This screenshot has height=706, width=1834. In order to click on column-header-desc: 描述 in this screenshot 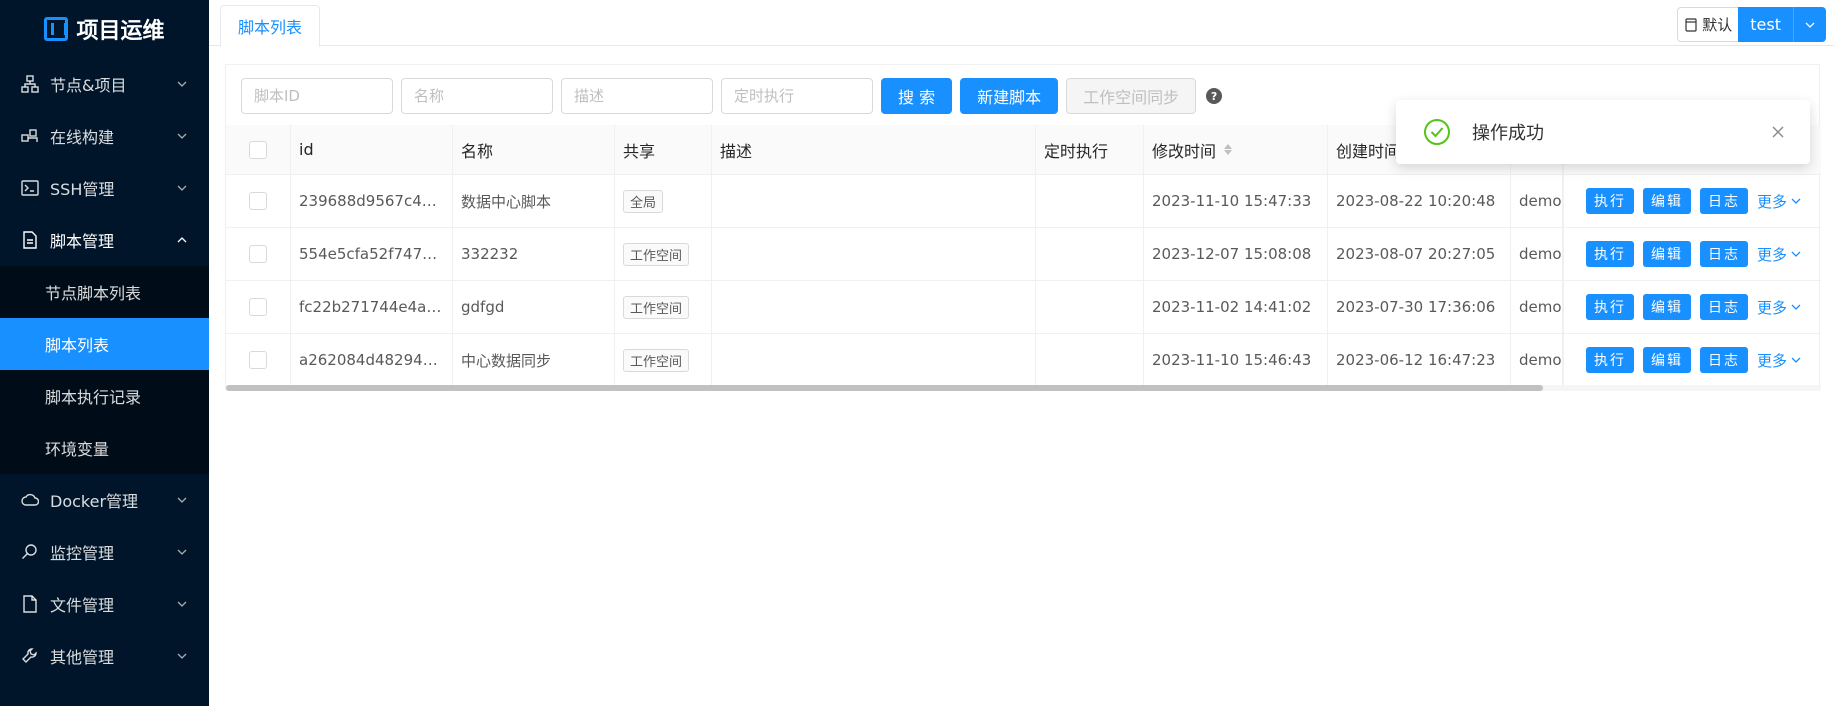, I will do `click(874, 149)`.